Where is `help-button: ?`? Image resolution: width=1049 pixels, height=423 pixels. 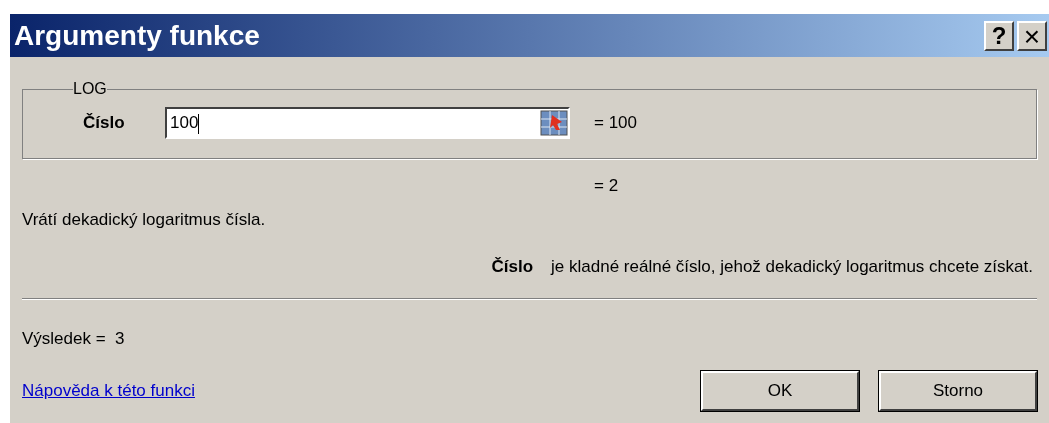 help-button: ? is located at coordinates (999, 35).